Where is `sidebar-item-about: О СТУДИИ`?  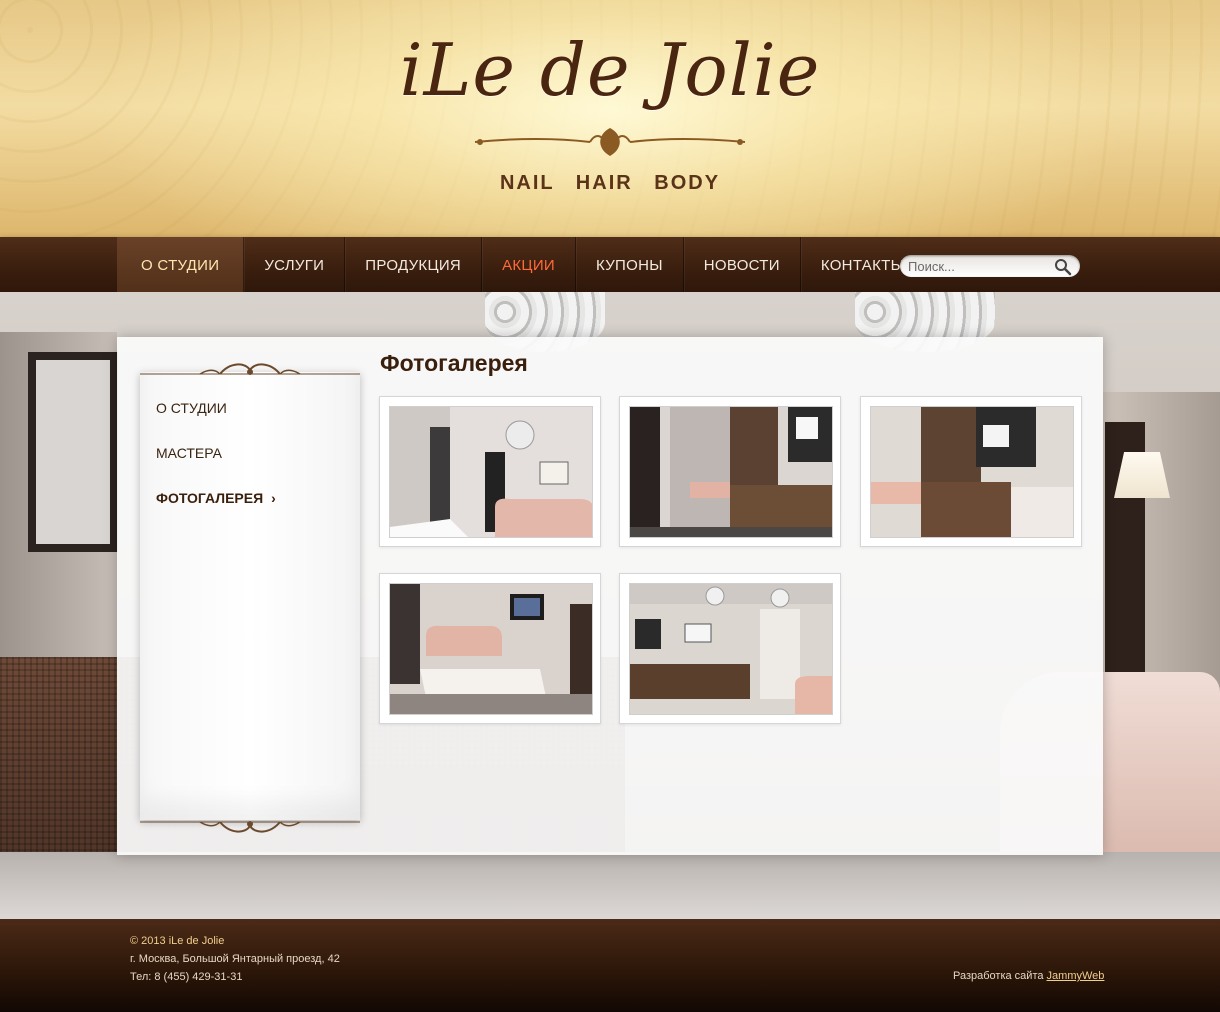 sidebar-item-about: О СТУДИИ is located at coordinates (191, 408).